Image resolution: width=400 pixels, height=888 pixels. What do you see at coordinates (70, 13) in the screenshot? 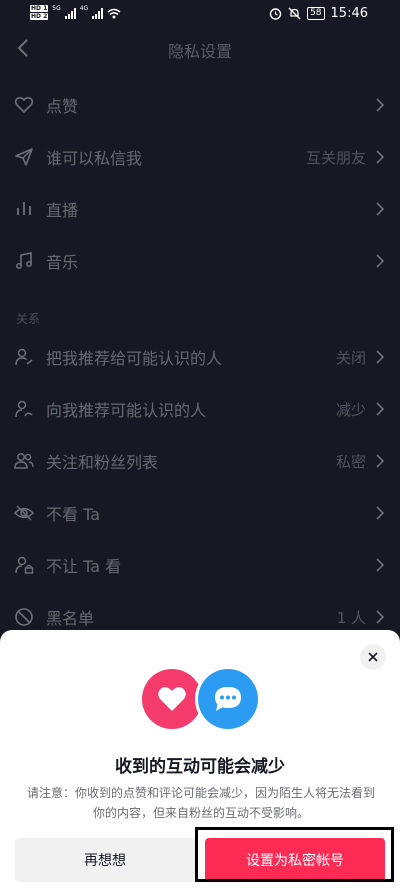
I see `signal-icon` at bounding box center [70, 13].